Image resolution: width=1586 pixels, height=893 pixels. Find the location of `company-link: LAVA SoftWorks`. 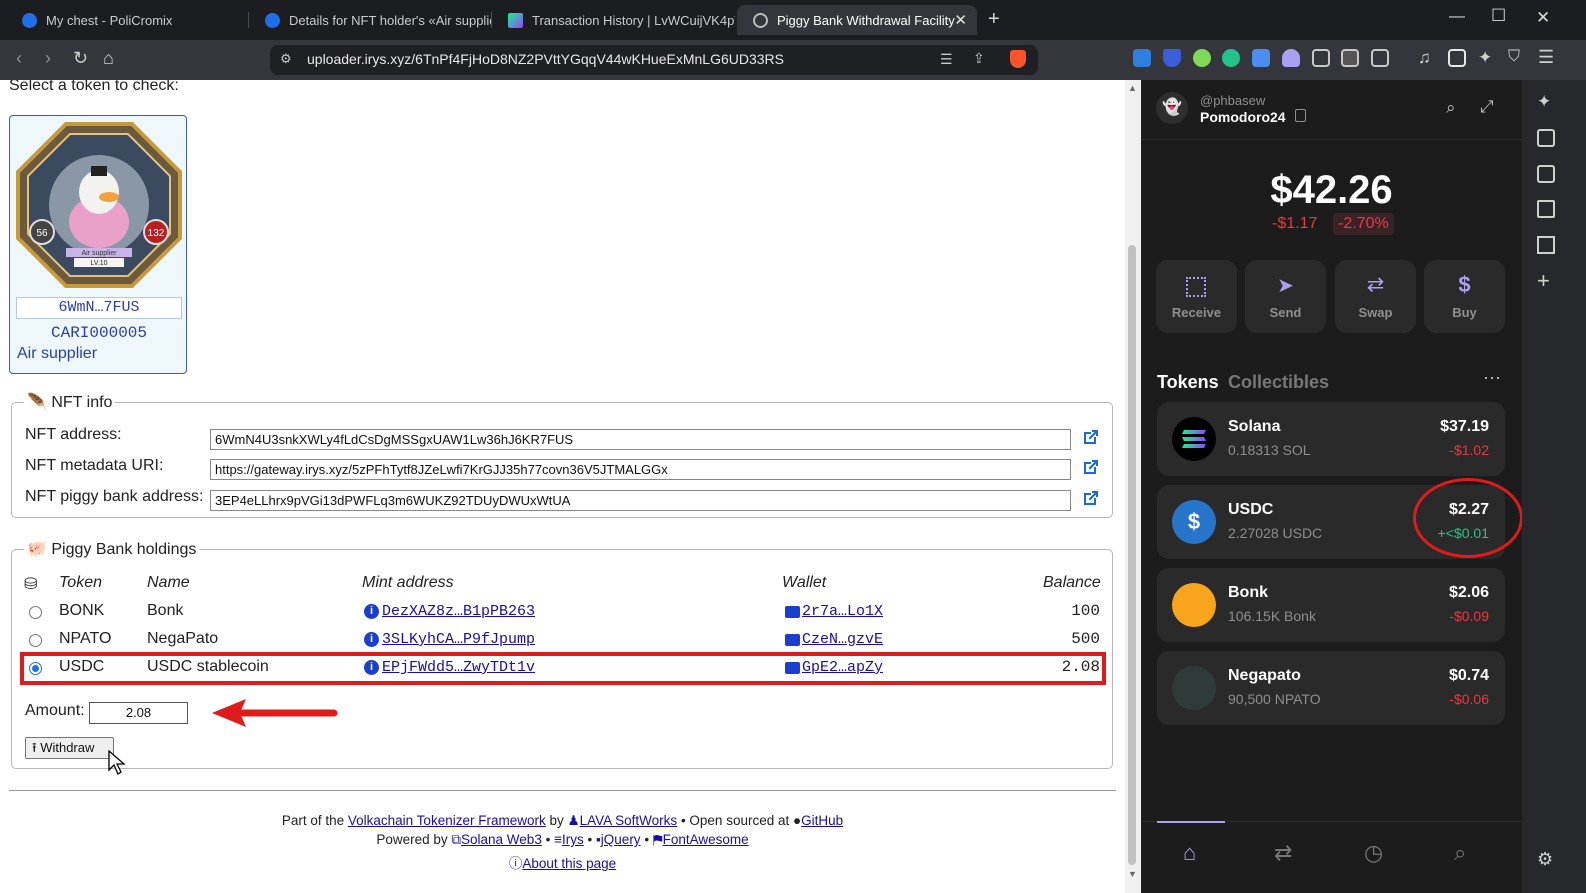

company-link: LAVA SoftWorks is located at coordinates (629, 820).